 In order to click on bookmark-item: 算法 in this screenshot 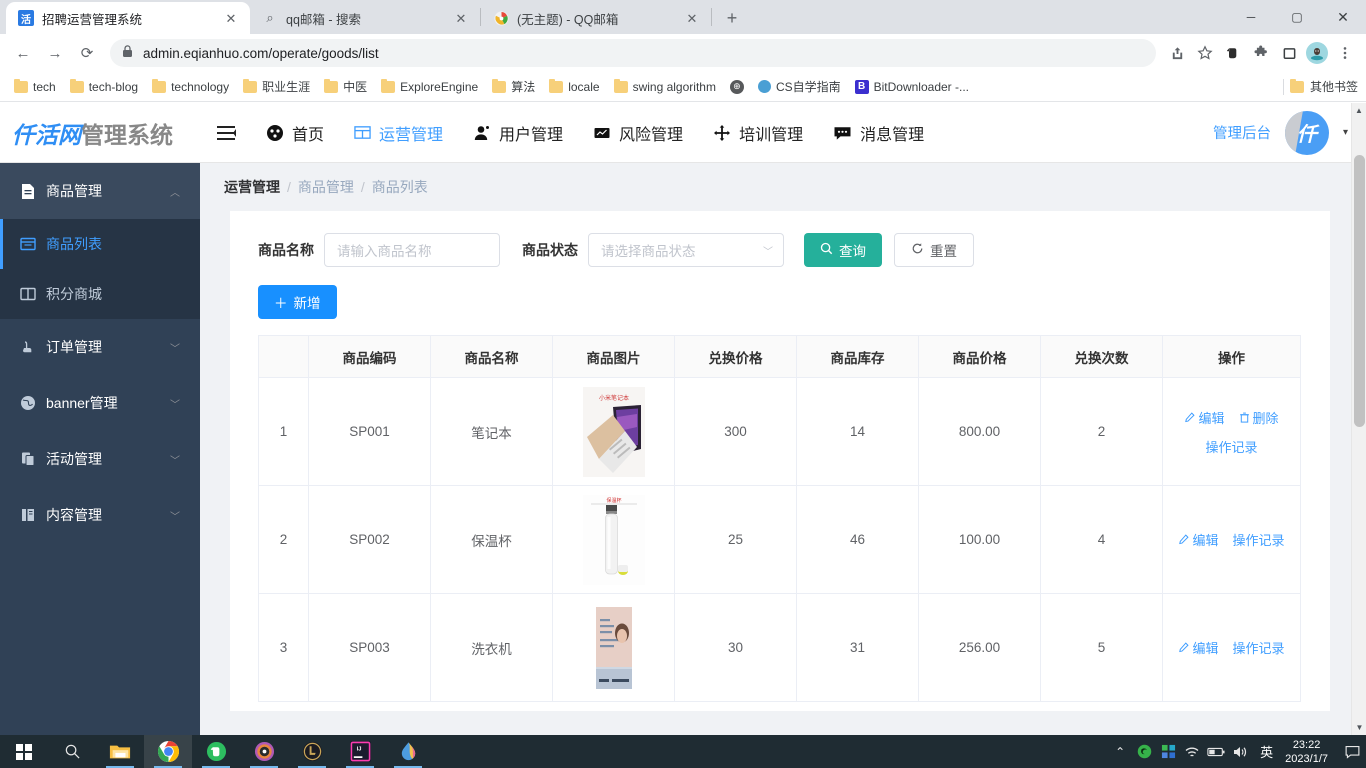, I will do `click(513, 86)`.